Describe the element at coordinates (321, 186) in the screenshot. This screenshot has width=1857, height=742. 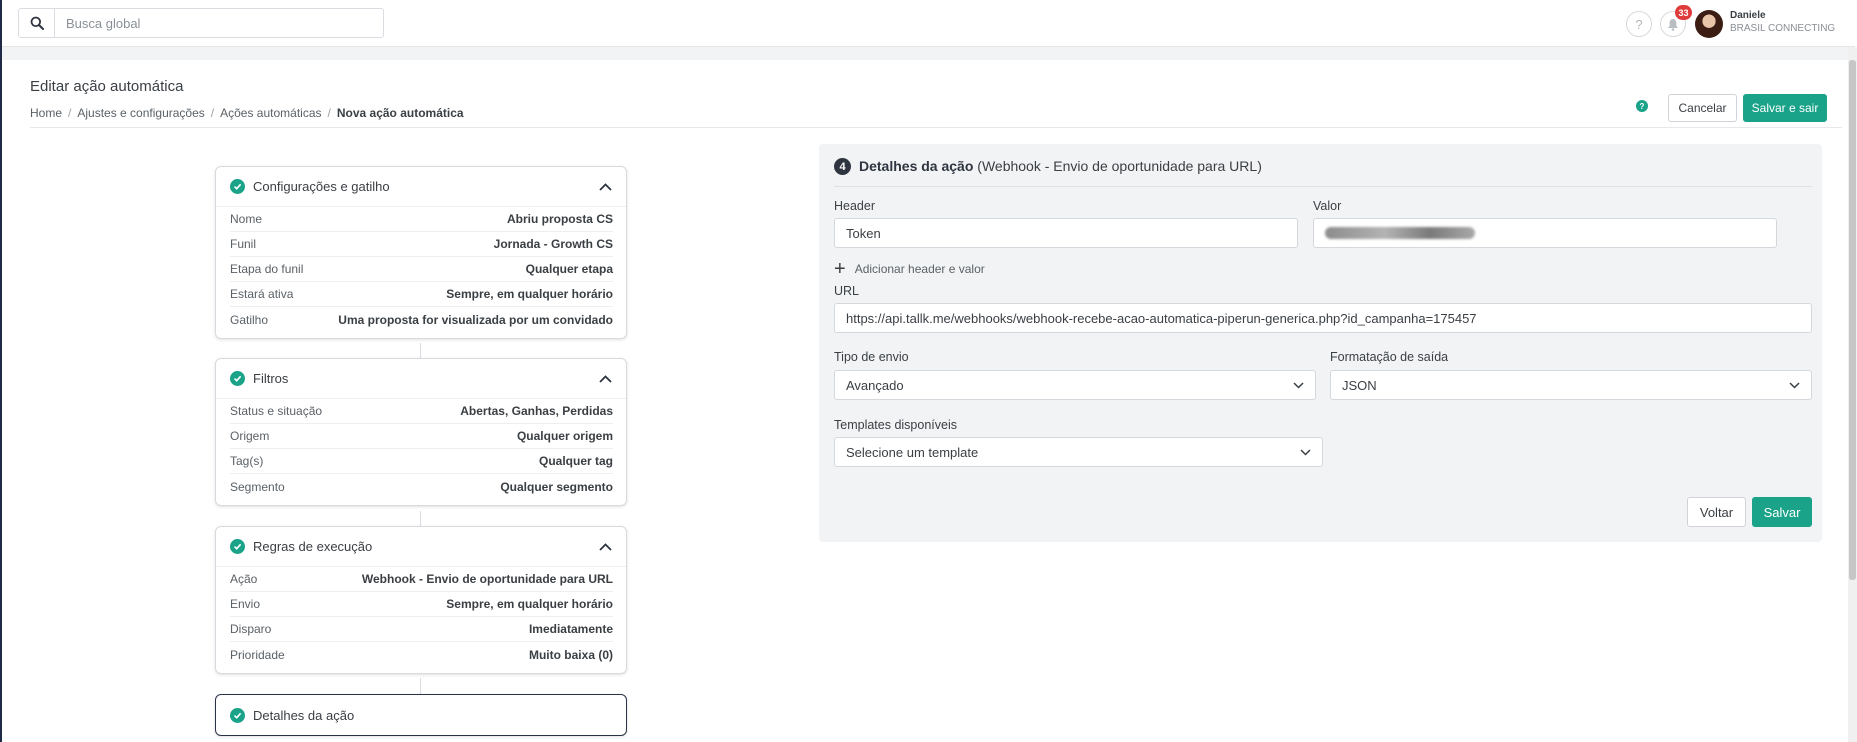
I see `step-card-title: Configurações e gatilho` at that location.